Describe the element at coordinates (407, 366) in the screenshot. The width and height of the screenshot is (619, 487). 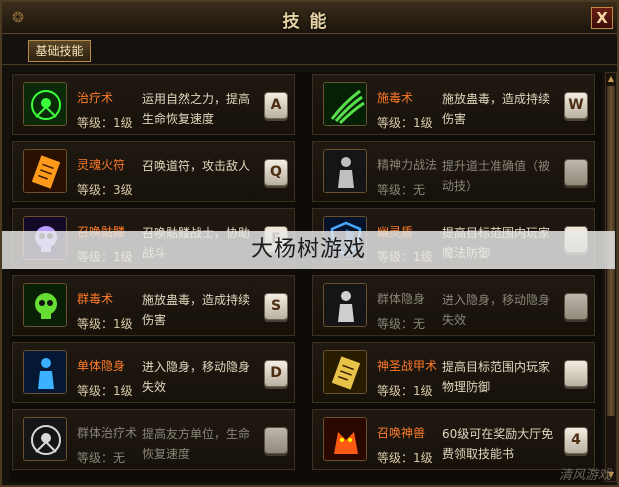
I see `skill-name: 神圣战甲术` at that location.